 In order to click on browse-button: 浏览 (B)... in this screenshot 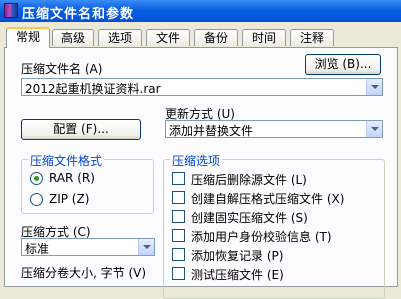, I will do `click(343, 64)`.